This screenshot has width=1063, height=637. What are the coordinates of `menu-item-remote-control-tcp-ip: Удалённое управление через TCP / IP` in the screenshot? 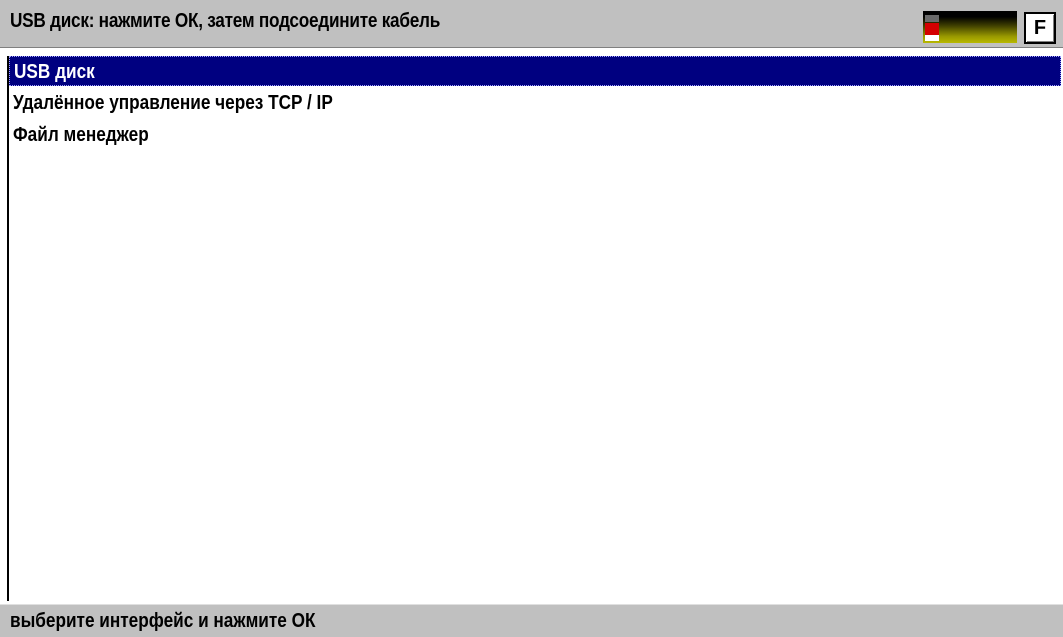 It's located at (535, 103).